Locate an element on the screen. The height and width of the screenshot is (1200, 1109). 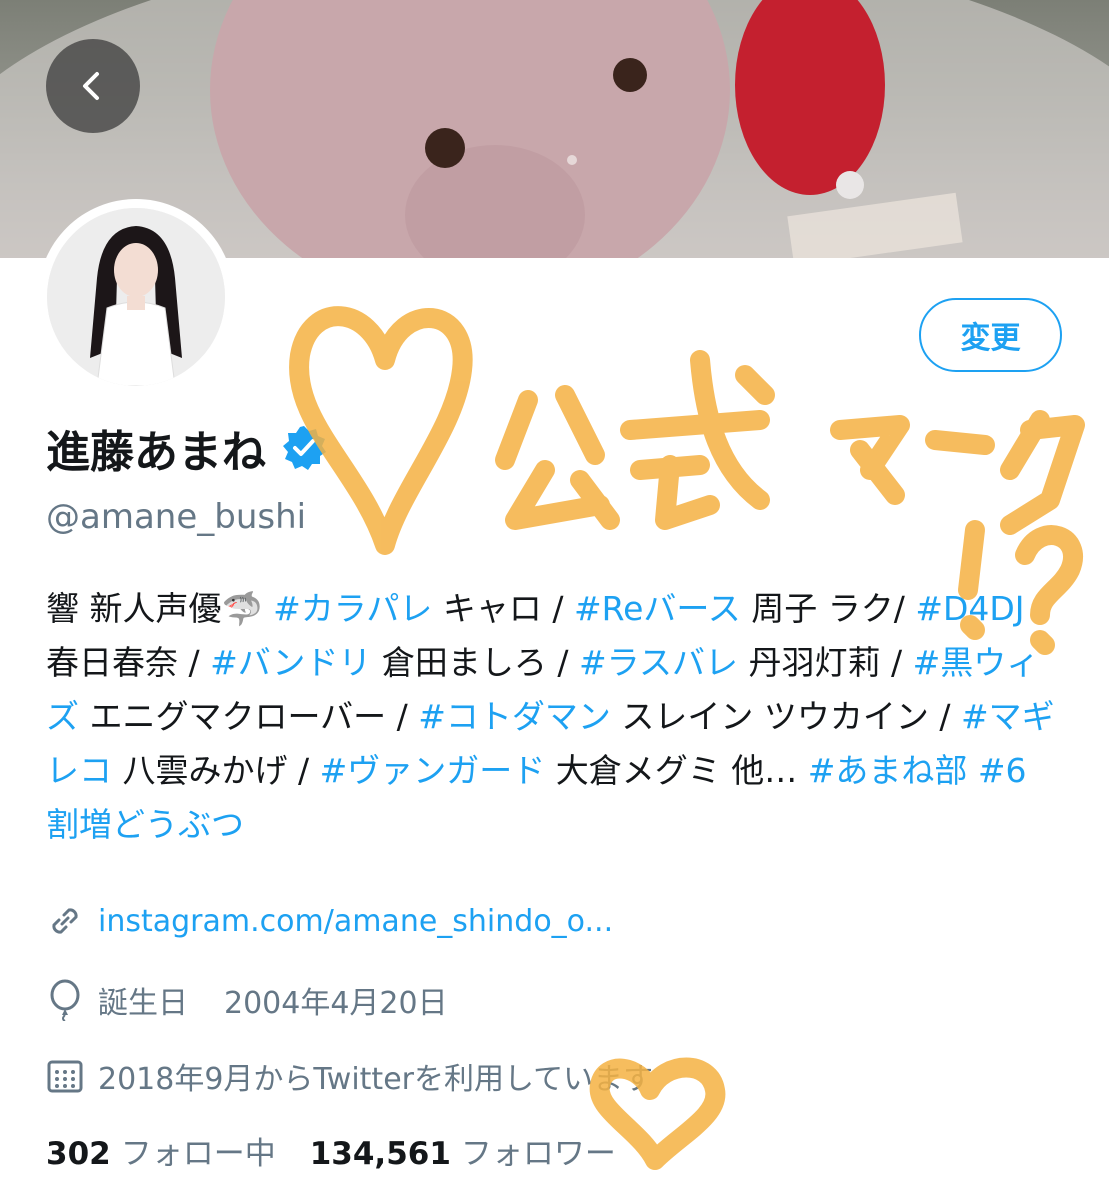
chevron-left-icon is located at coordinates (91, 86).